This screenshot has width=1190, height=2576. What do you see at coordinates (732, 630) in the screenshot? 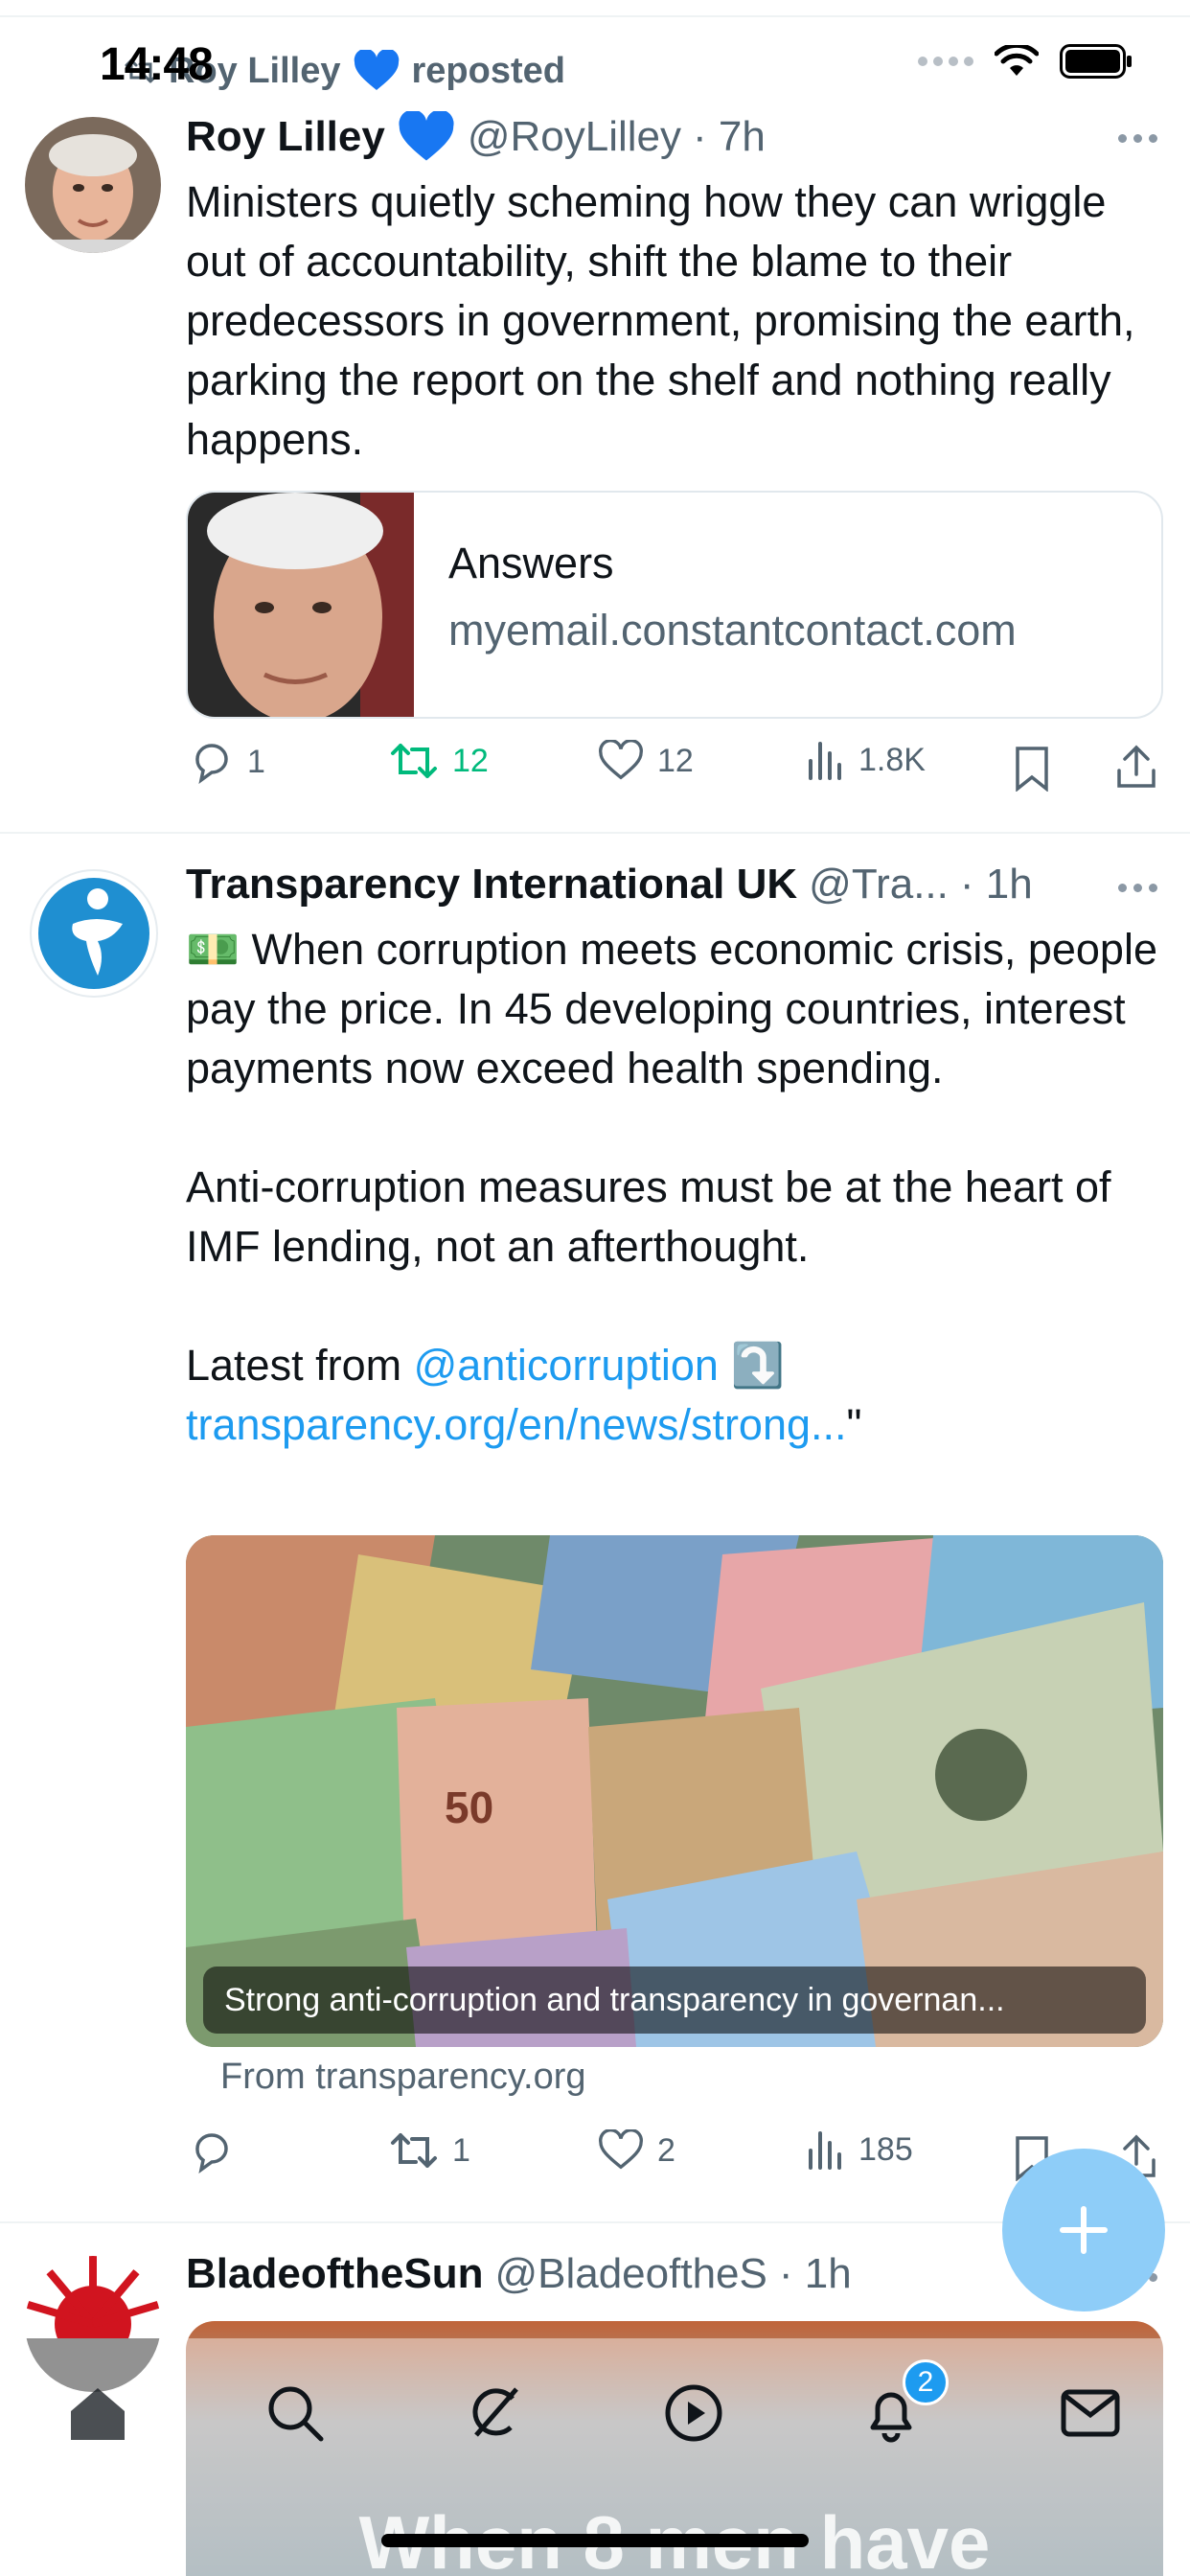
I see `card-domain: myemail.constantcontact.com` at bounding box center [732, 630].